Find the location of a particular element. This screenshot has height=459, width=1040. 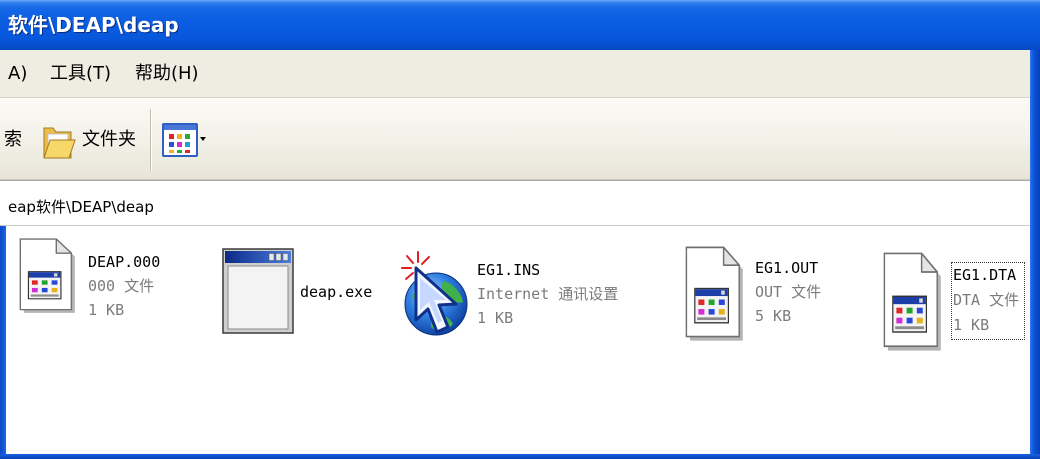

file-type: 000 文件 is located at coordinates (121, 286).